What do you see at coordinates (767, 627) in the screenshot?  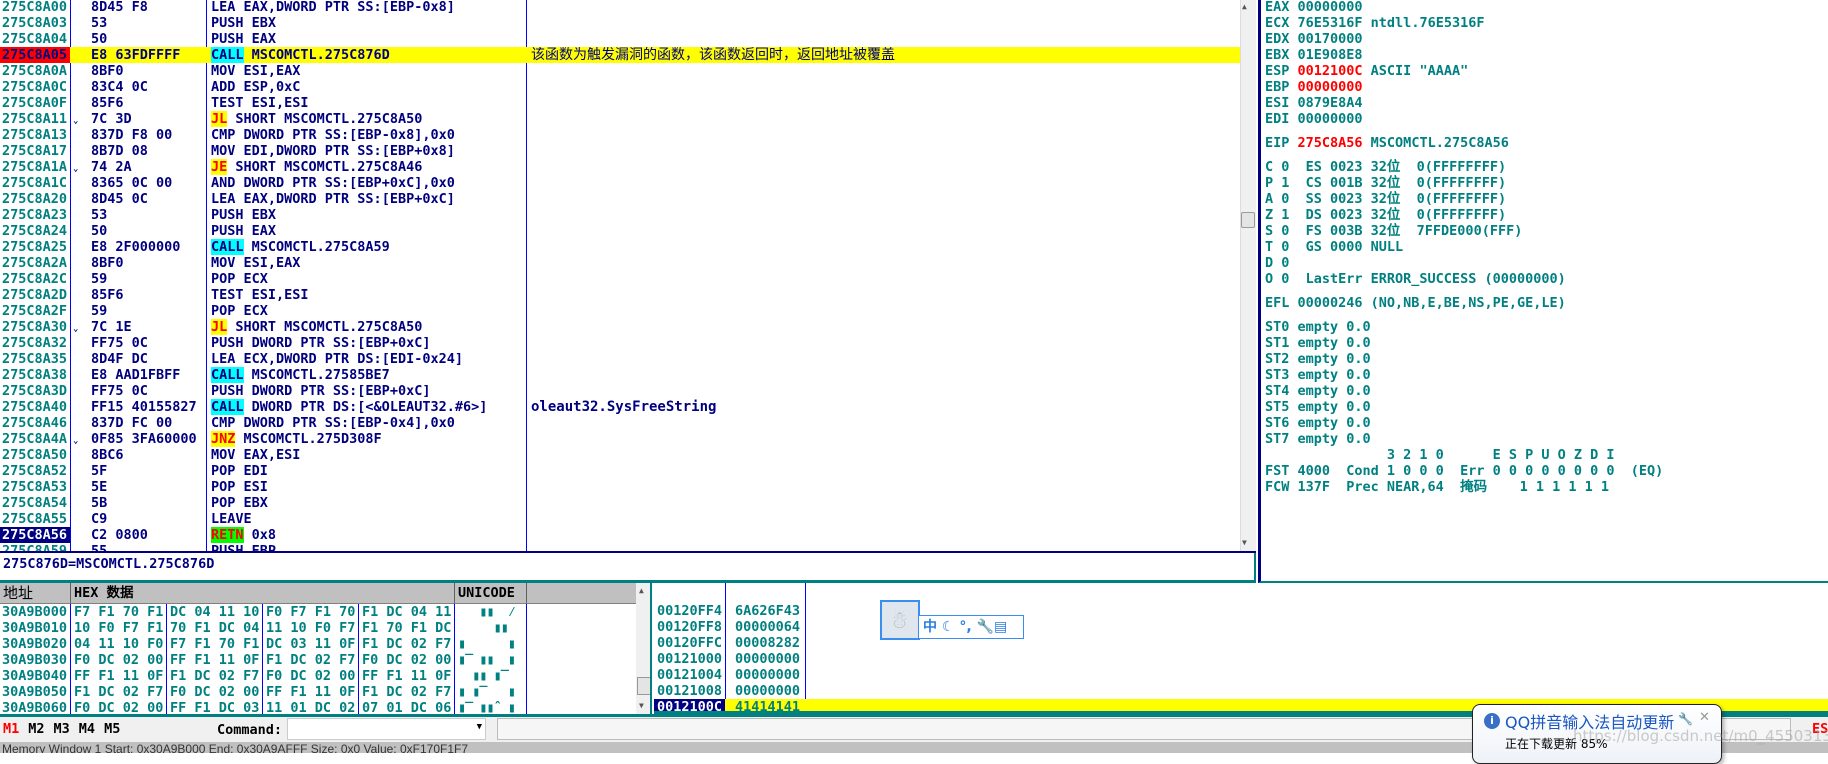 I see `stack-value: 00000064` at bounding box center [767, 627].